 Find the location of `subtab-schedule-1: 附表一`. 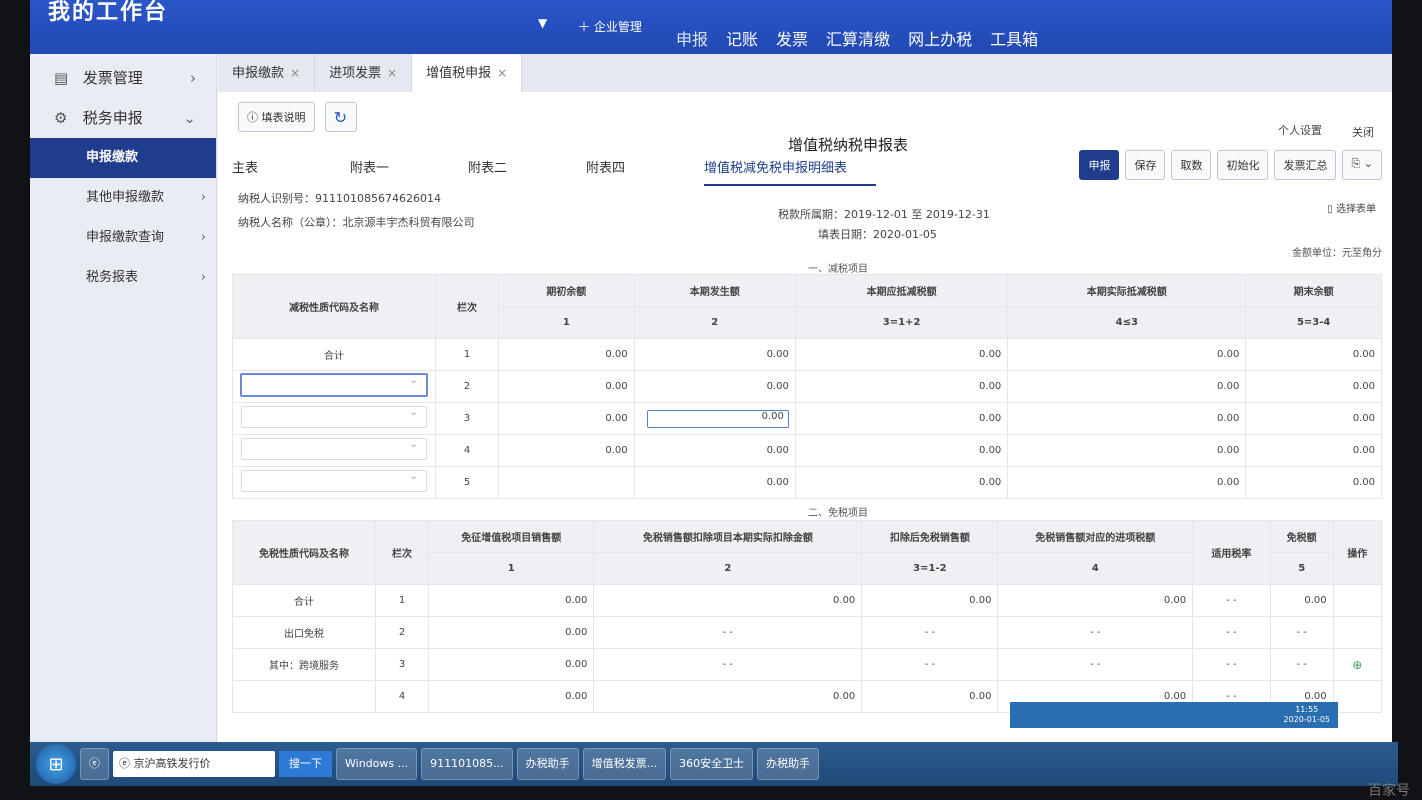

subtab-schedule-1: 附表一 is located at coordinates (409, 169).